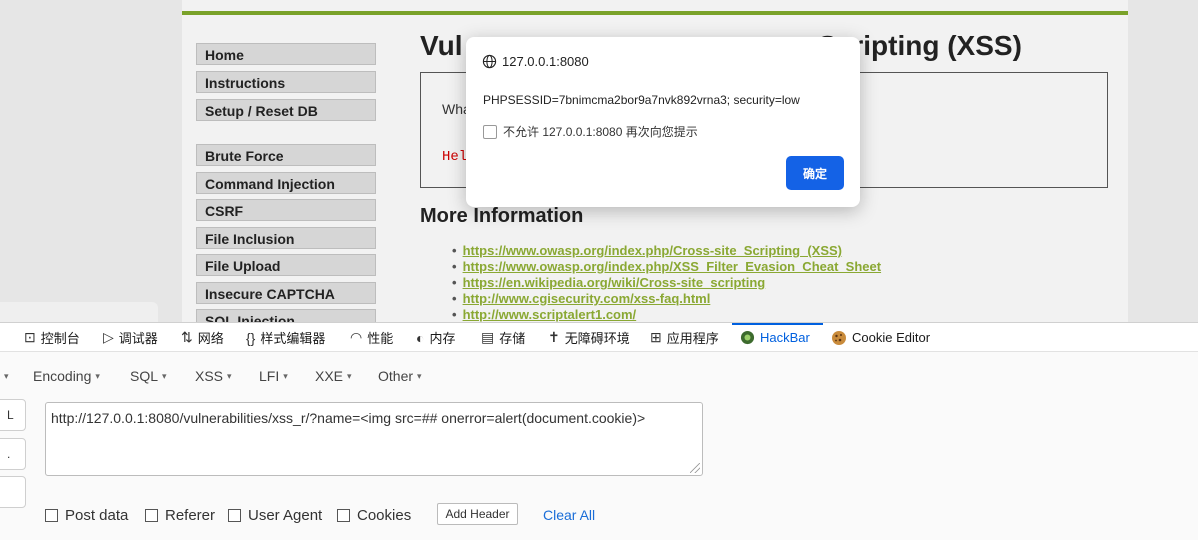 The image size is (1198, 540). Describe the element at coordinates (545, 61) in the screenshot. I see `alert-origin-text: 127.0.0.1:8080` at that location.